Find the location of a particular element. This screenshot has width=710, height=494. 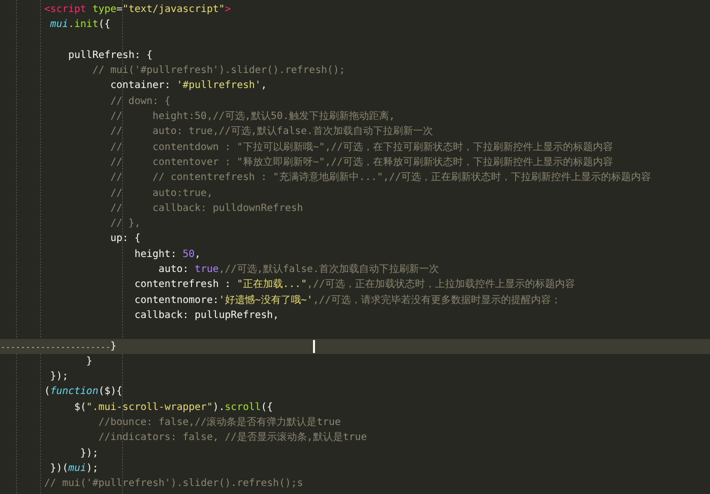

code-line: pullRefresh: { is located at coordinates (110, 55).